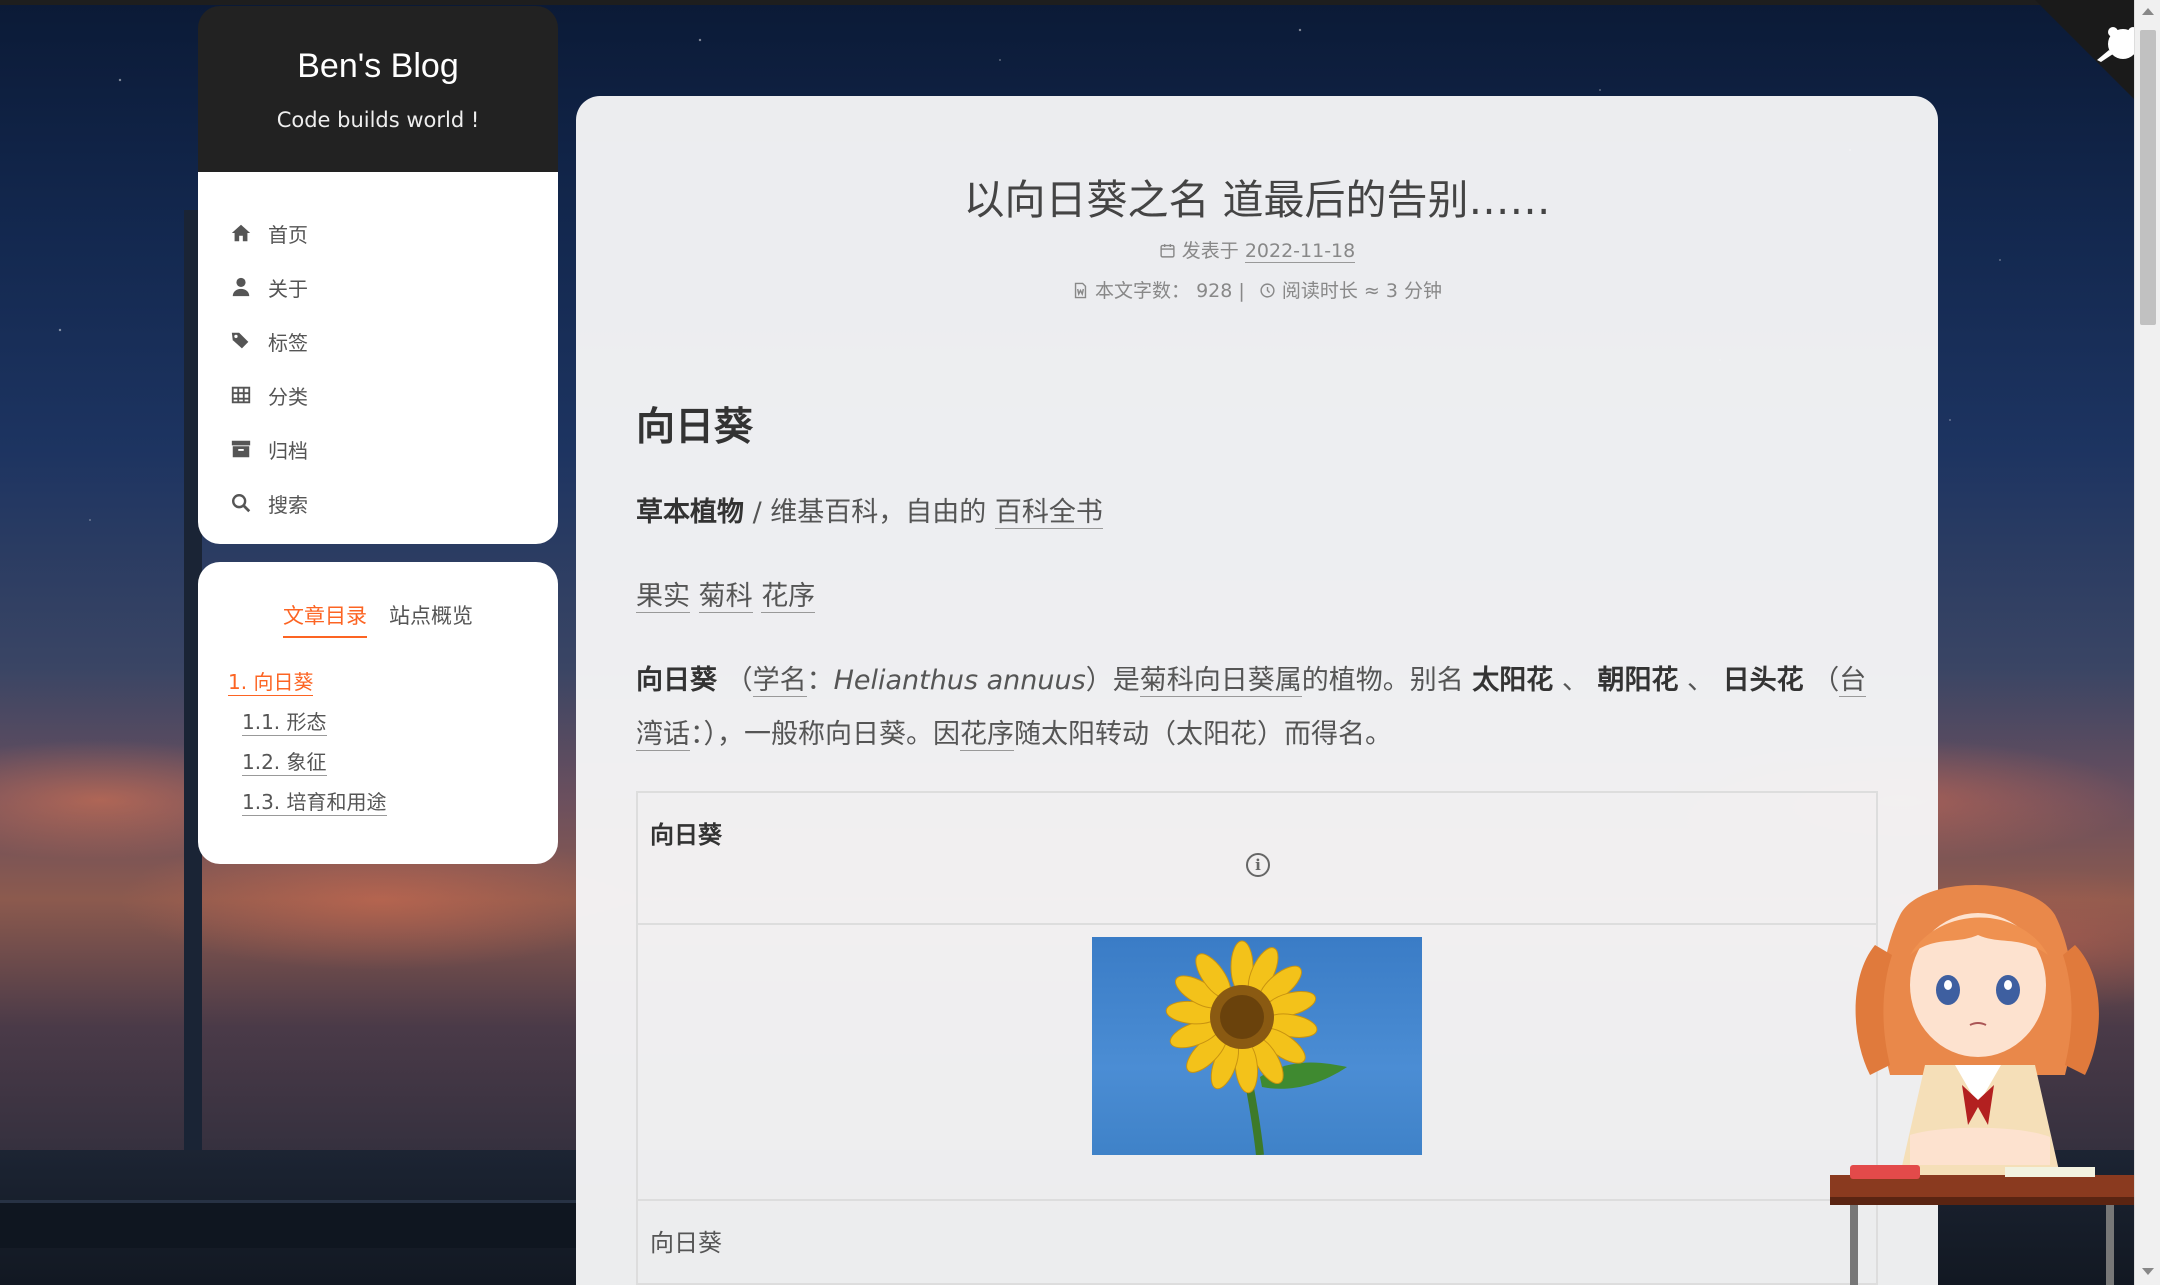  I want to click on site-subtitle: Code builds world !, so click(378, 119).